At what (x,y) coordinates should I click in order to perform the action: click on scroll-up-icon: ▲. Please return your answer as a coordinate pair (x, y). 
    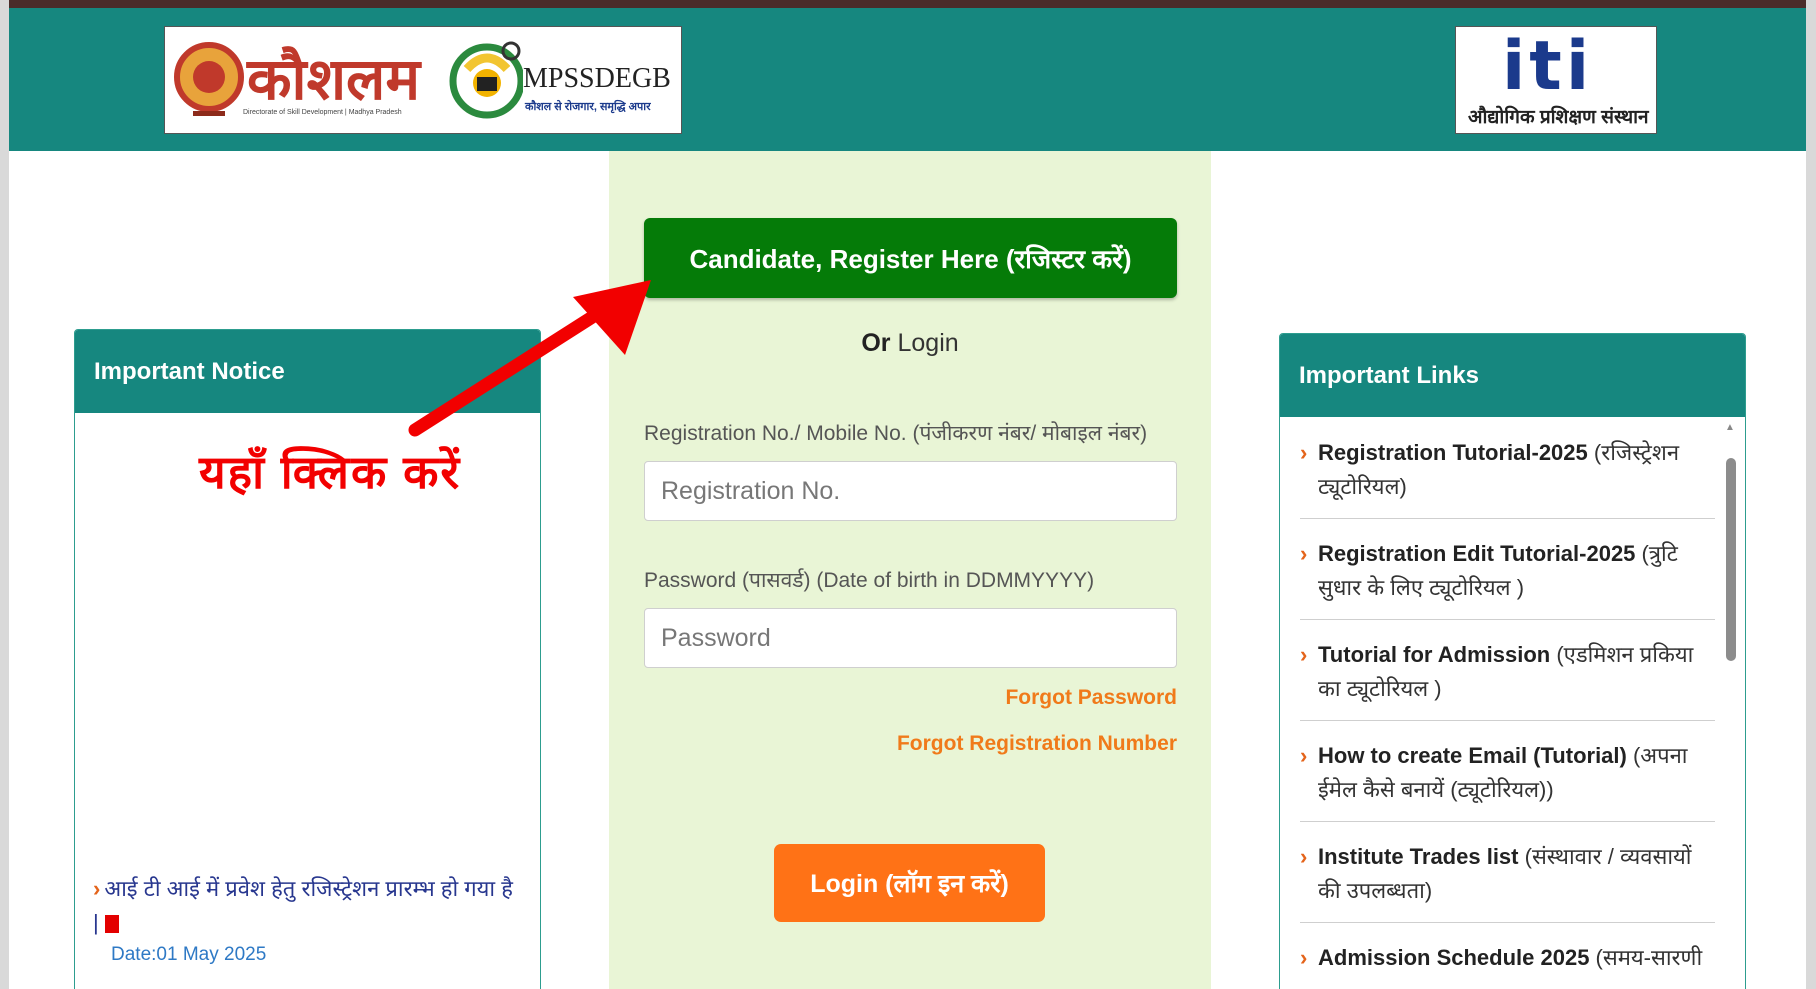
    Looking at the image, I should click on (1730, 427).